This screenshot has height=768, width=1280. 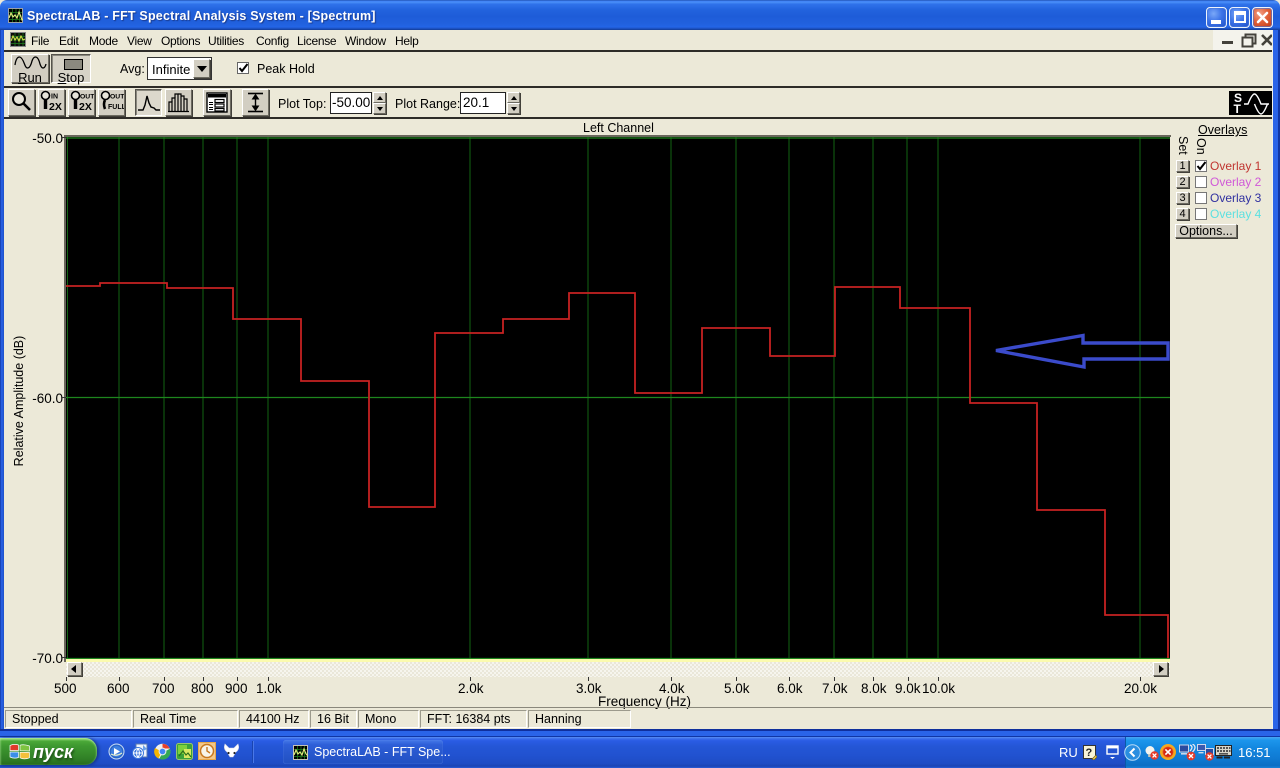 I want to click on svg-text: T, so click(x=1238, y=108).